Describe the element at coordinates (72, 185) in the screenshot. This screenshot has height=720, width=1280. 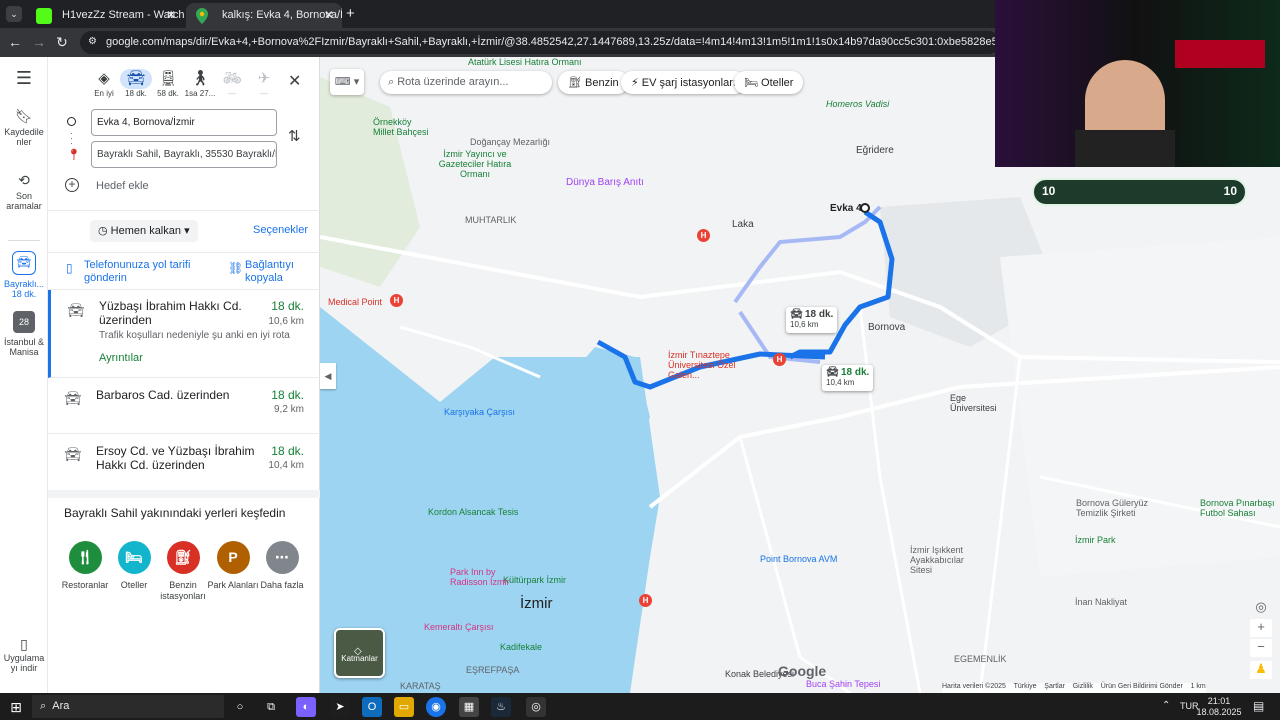
I see `add-icon: +` at that location.